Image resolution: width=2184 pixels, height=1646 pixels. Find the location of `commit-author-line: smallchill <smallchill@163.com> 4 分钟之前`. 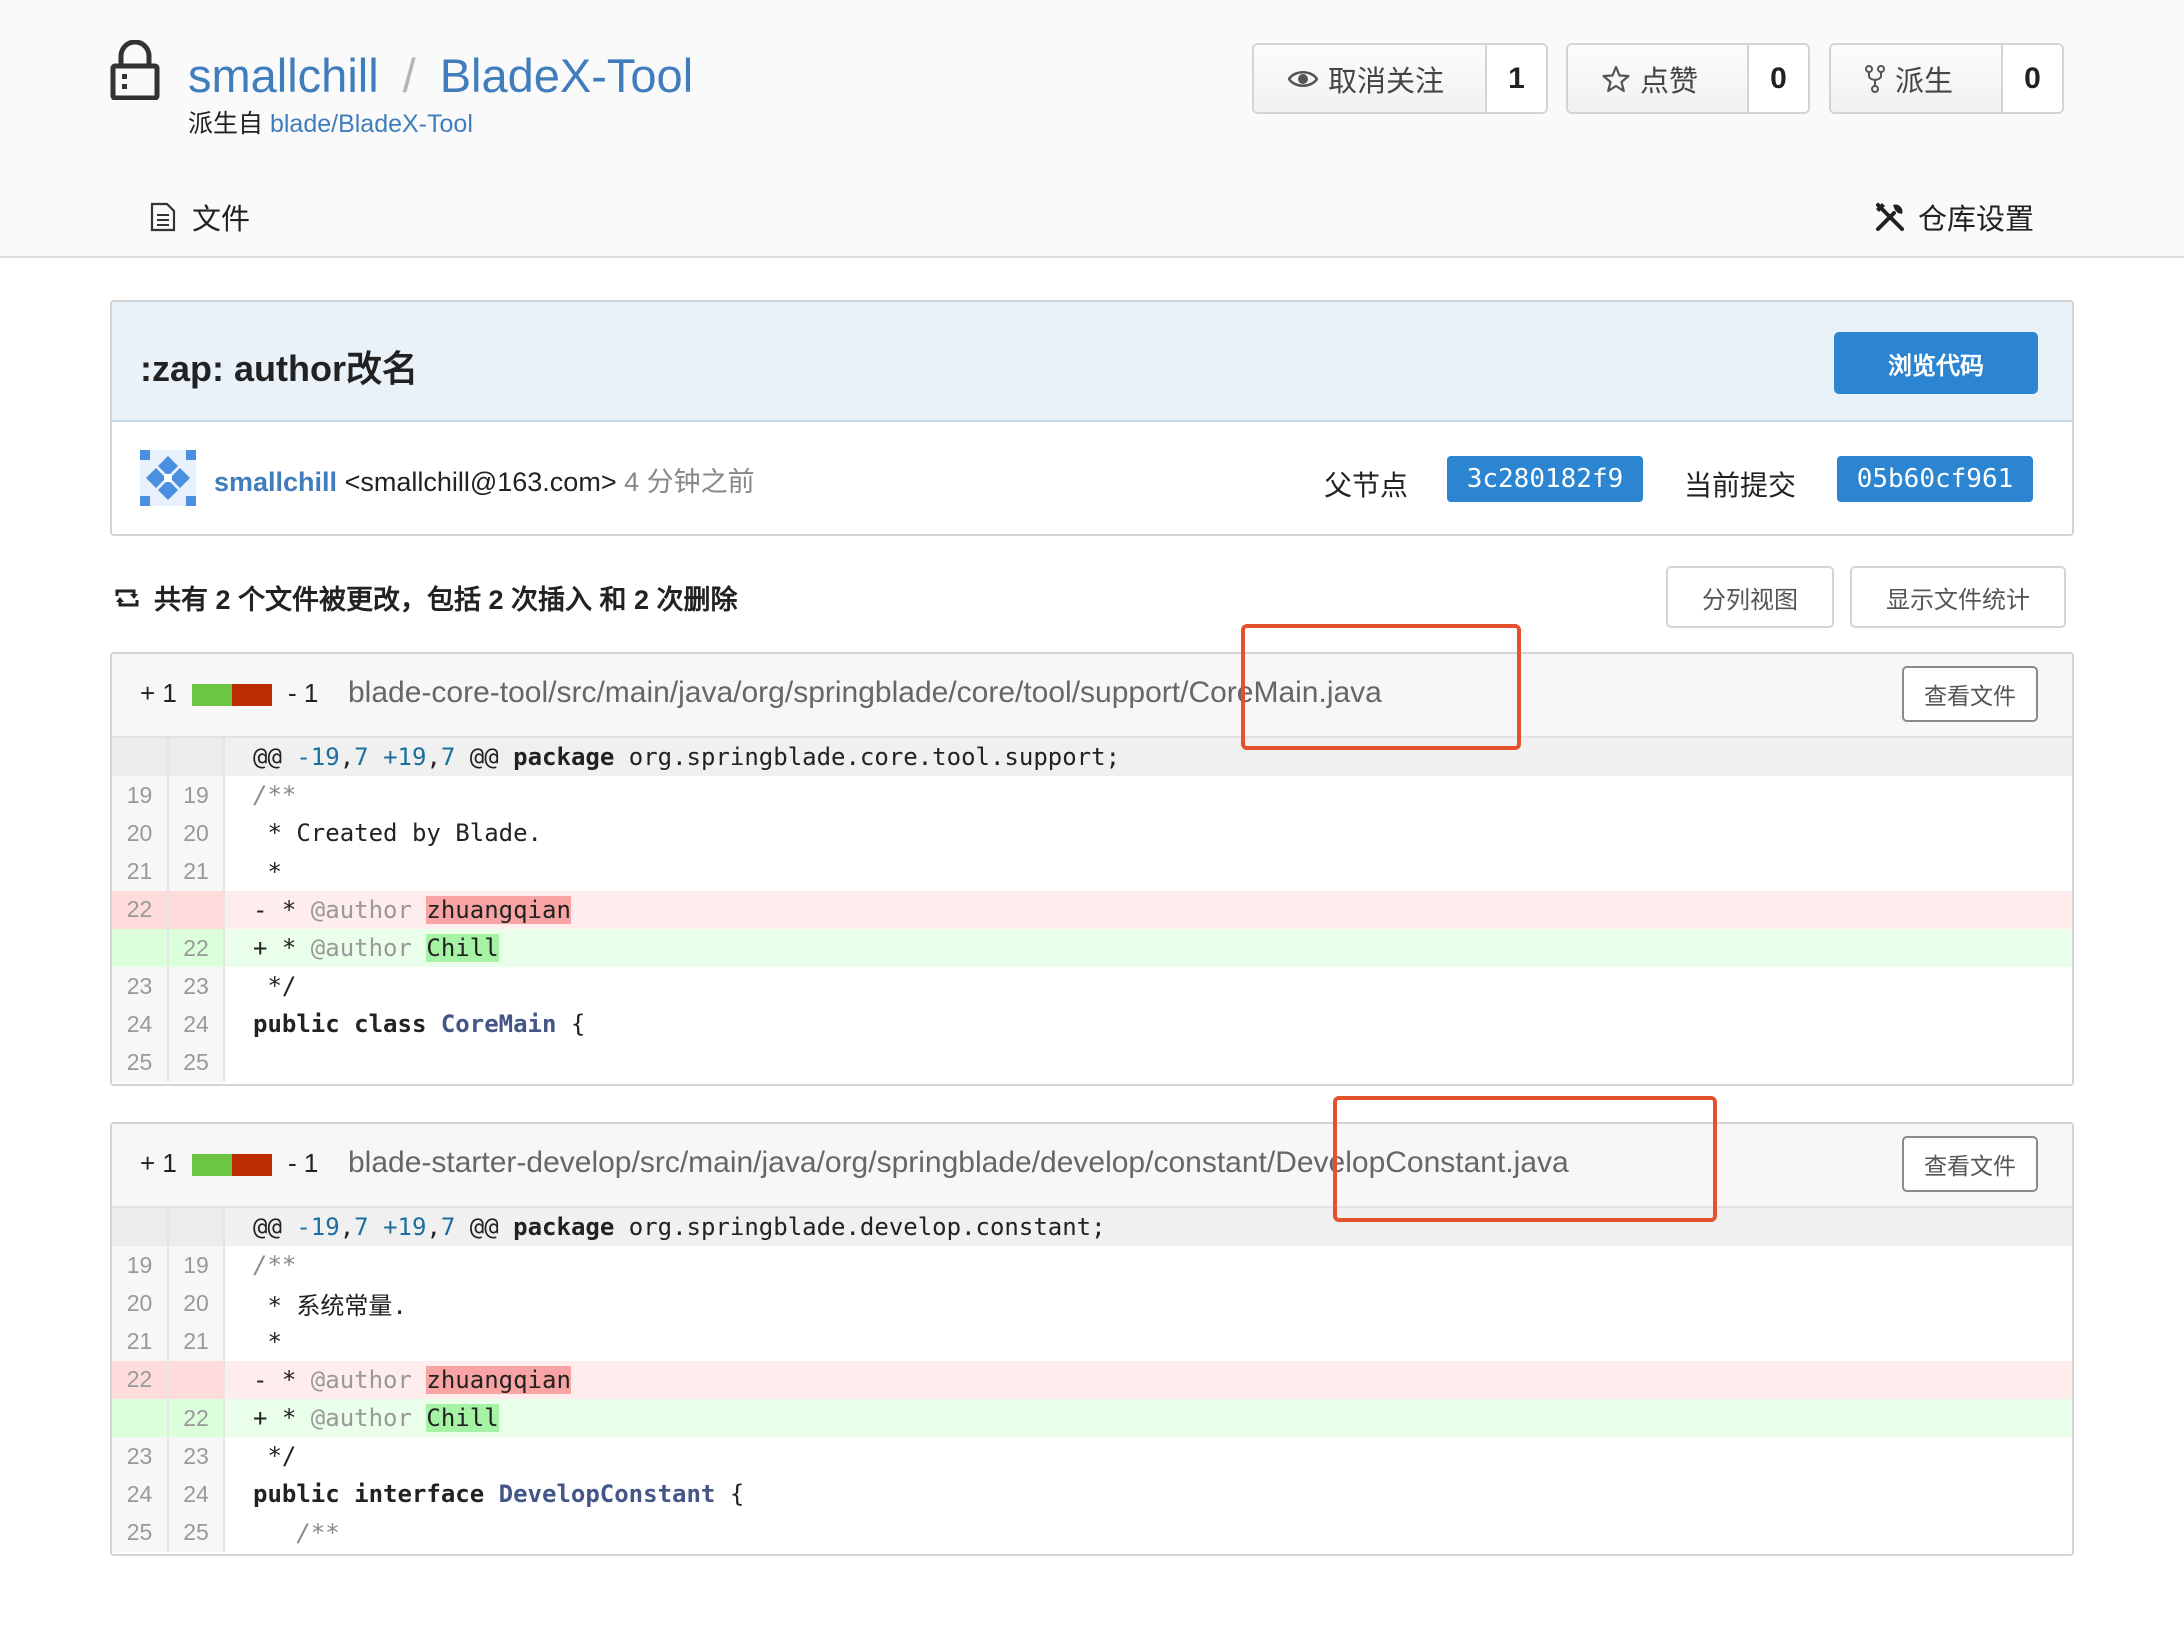

commit-author-line: smallchill <smallchill@163.com> 4 分钟之前 is located at coordinates (484, 479).